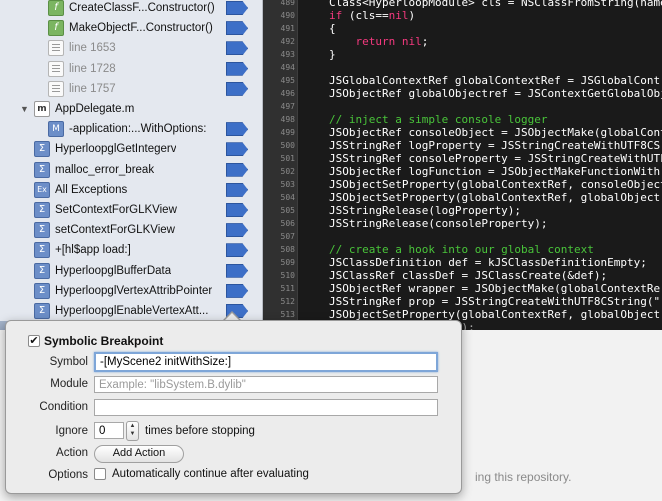  Describe the element at coordinates (266, 407) in the screenshot. I see `condition-input` at that location.